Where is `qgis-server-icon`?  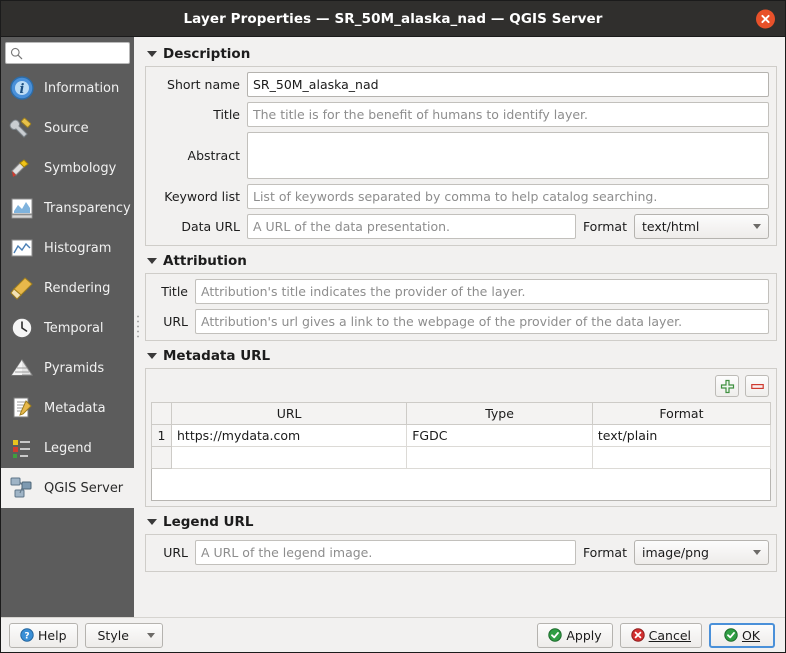 qgis-server-icon is located at coordinates (21, 487).